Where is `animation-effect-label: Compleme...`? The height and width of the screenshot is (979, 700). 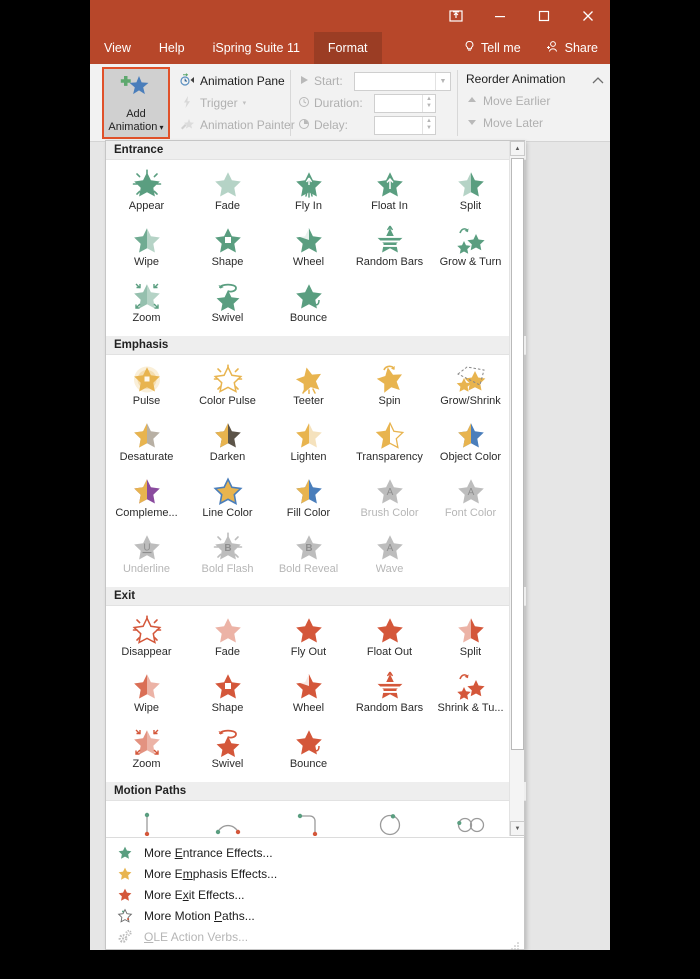
animation-effect-label: Compleme... is located at coordinates (146, 513).